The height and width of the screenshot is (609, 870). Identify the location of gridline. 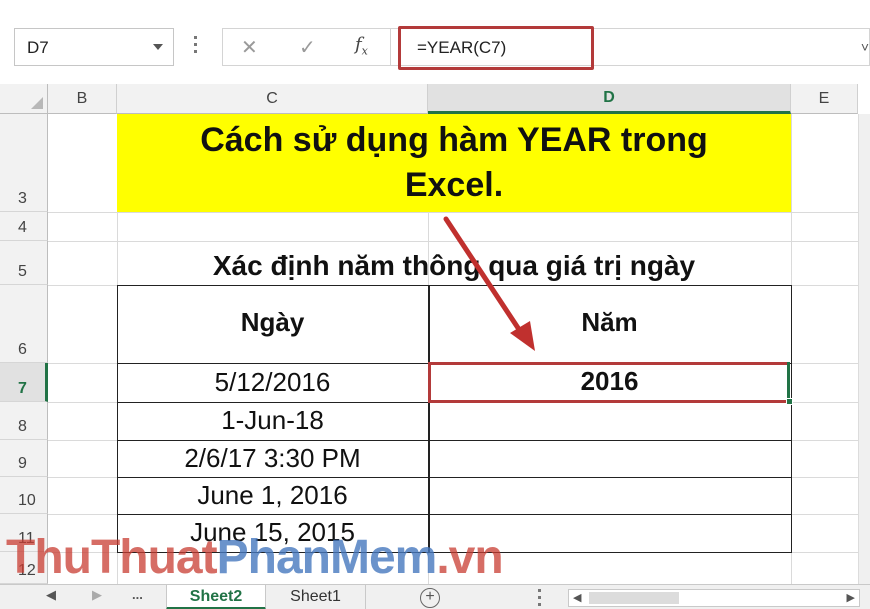
(453, 212).